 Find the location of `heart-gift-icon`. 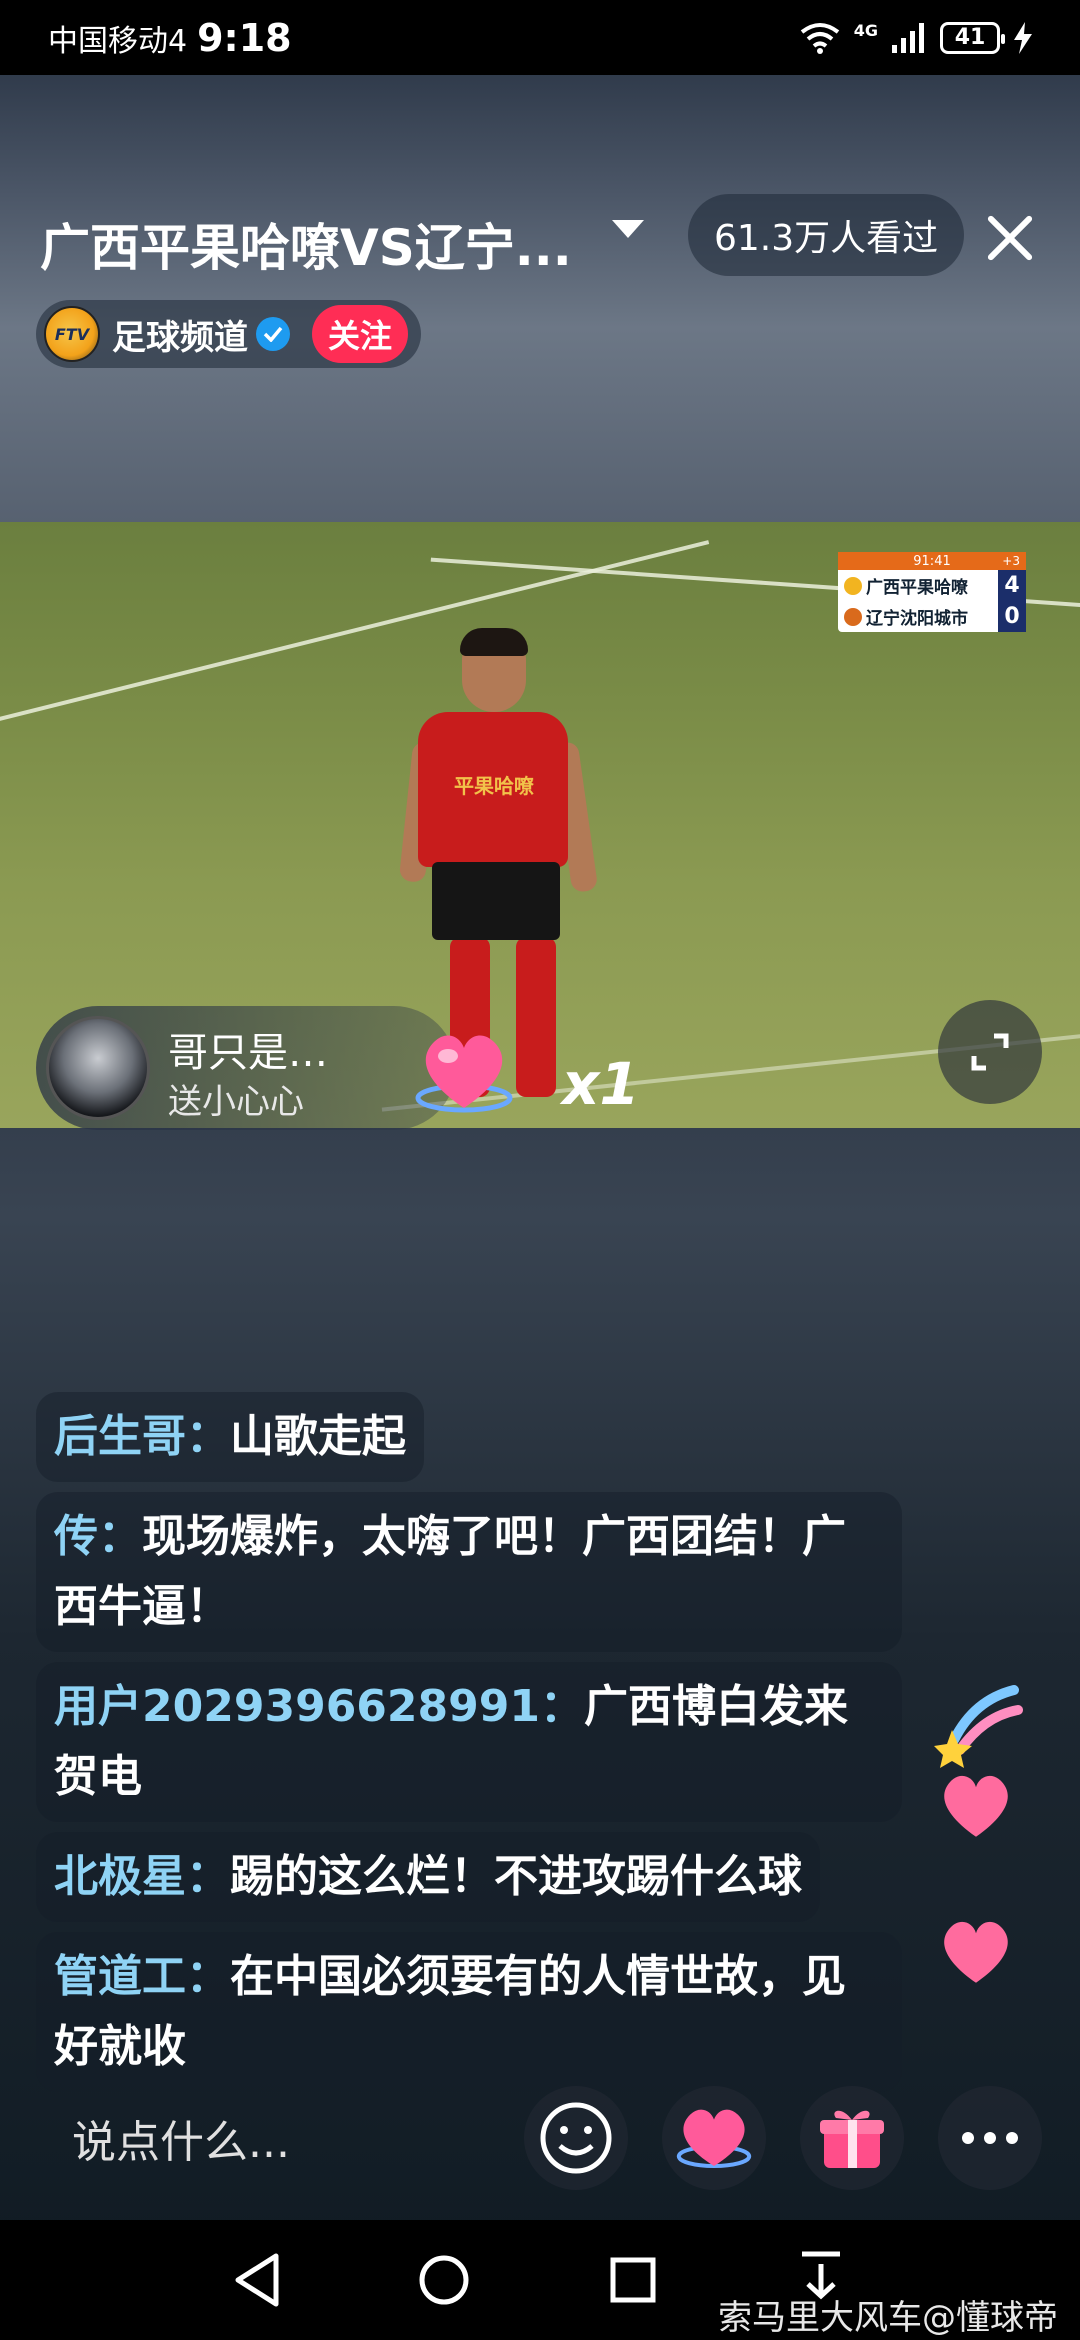

heart-gift-icon is located at coordinates (464, 1074).